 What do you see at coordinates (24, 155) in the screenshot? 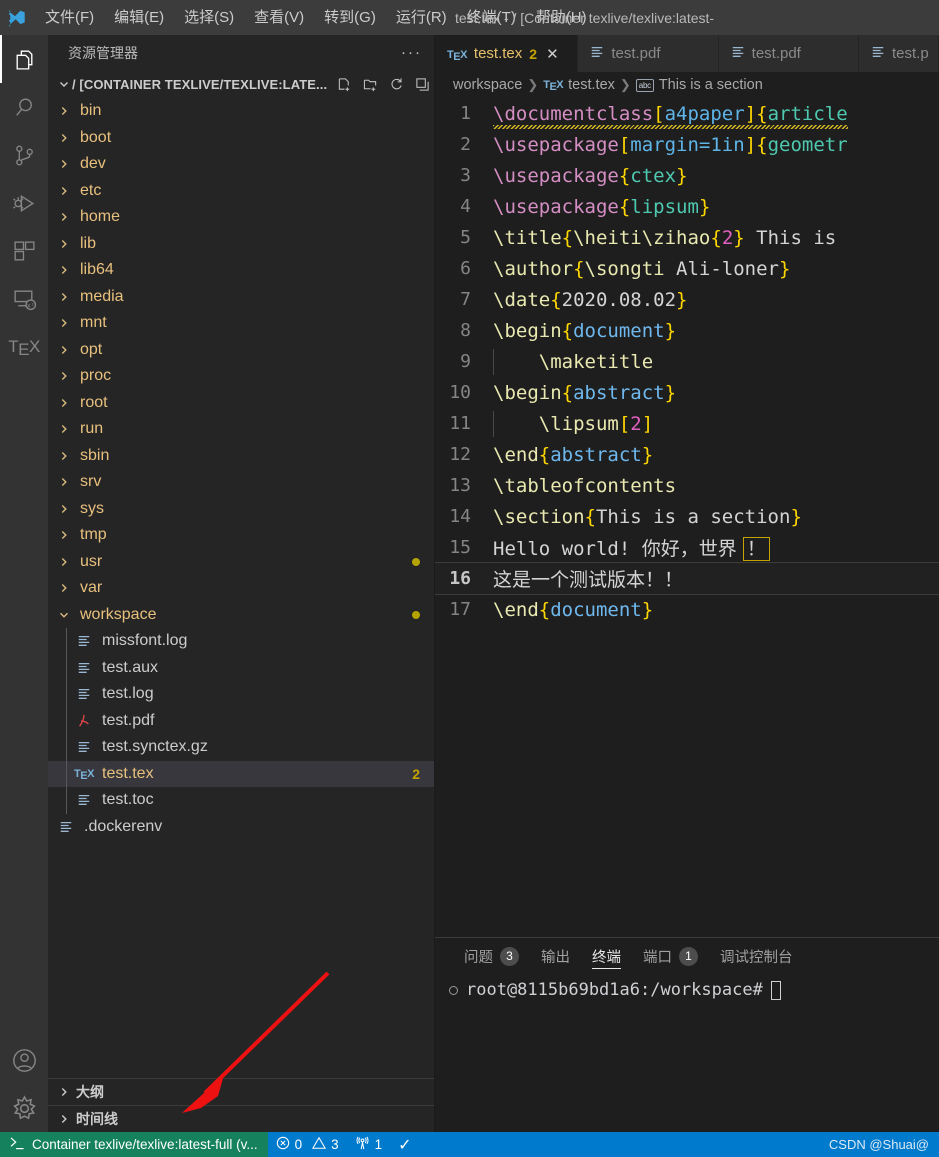
I see `activity-source-control-icon` at bounding box center [24, 155].